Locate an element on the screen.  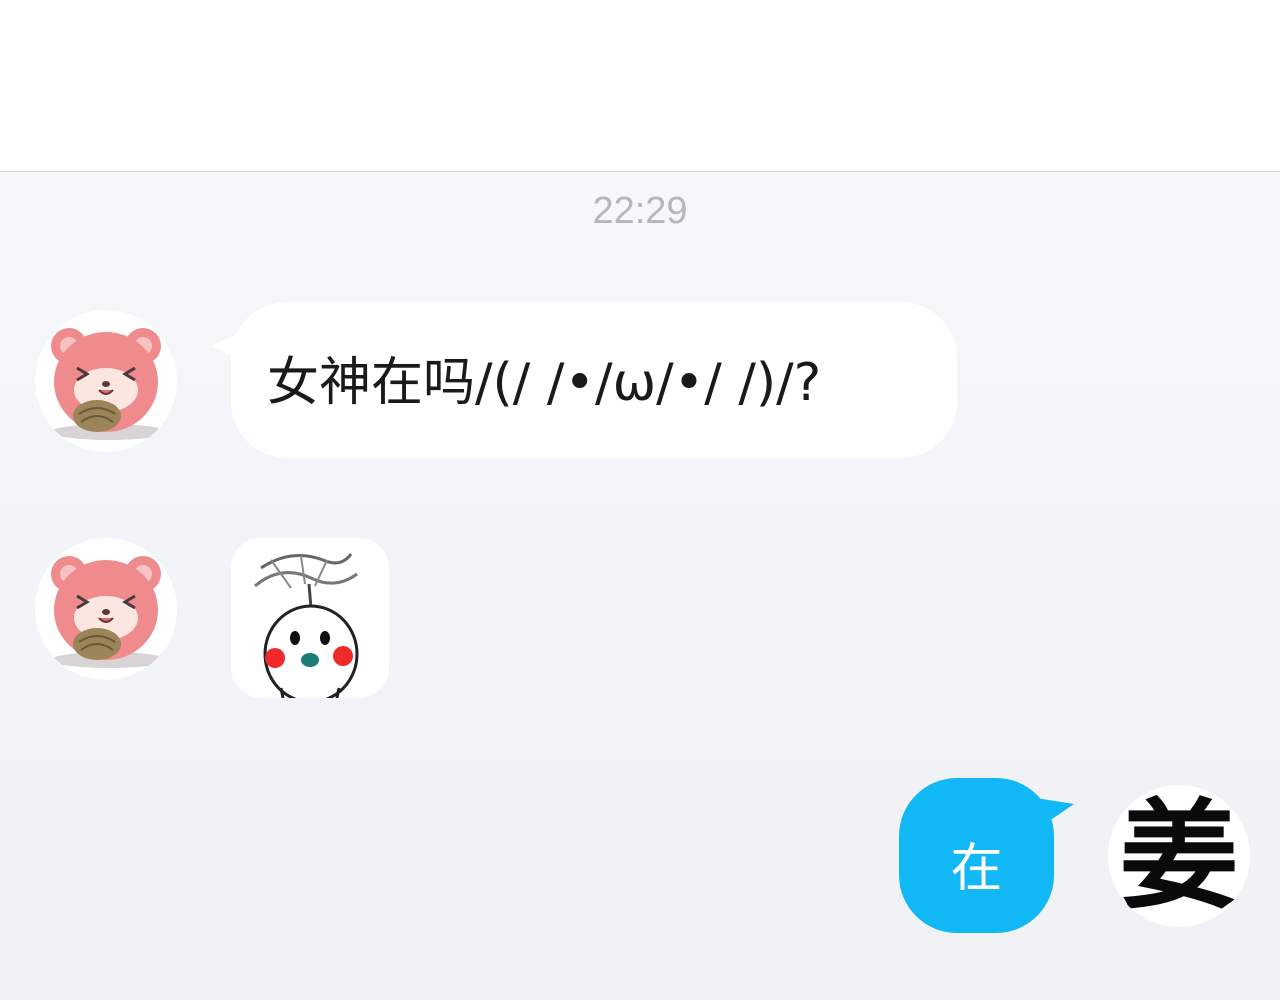
message-text: 在 is located at coordinates (976, 869).